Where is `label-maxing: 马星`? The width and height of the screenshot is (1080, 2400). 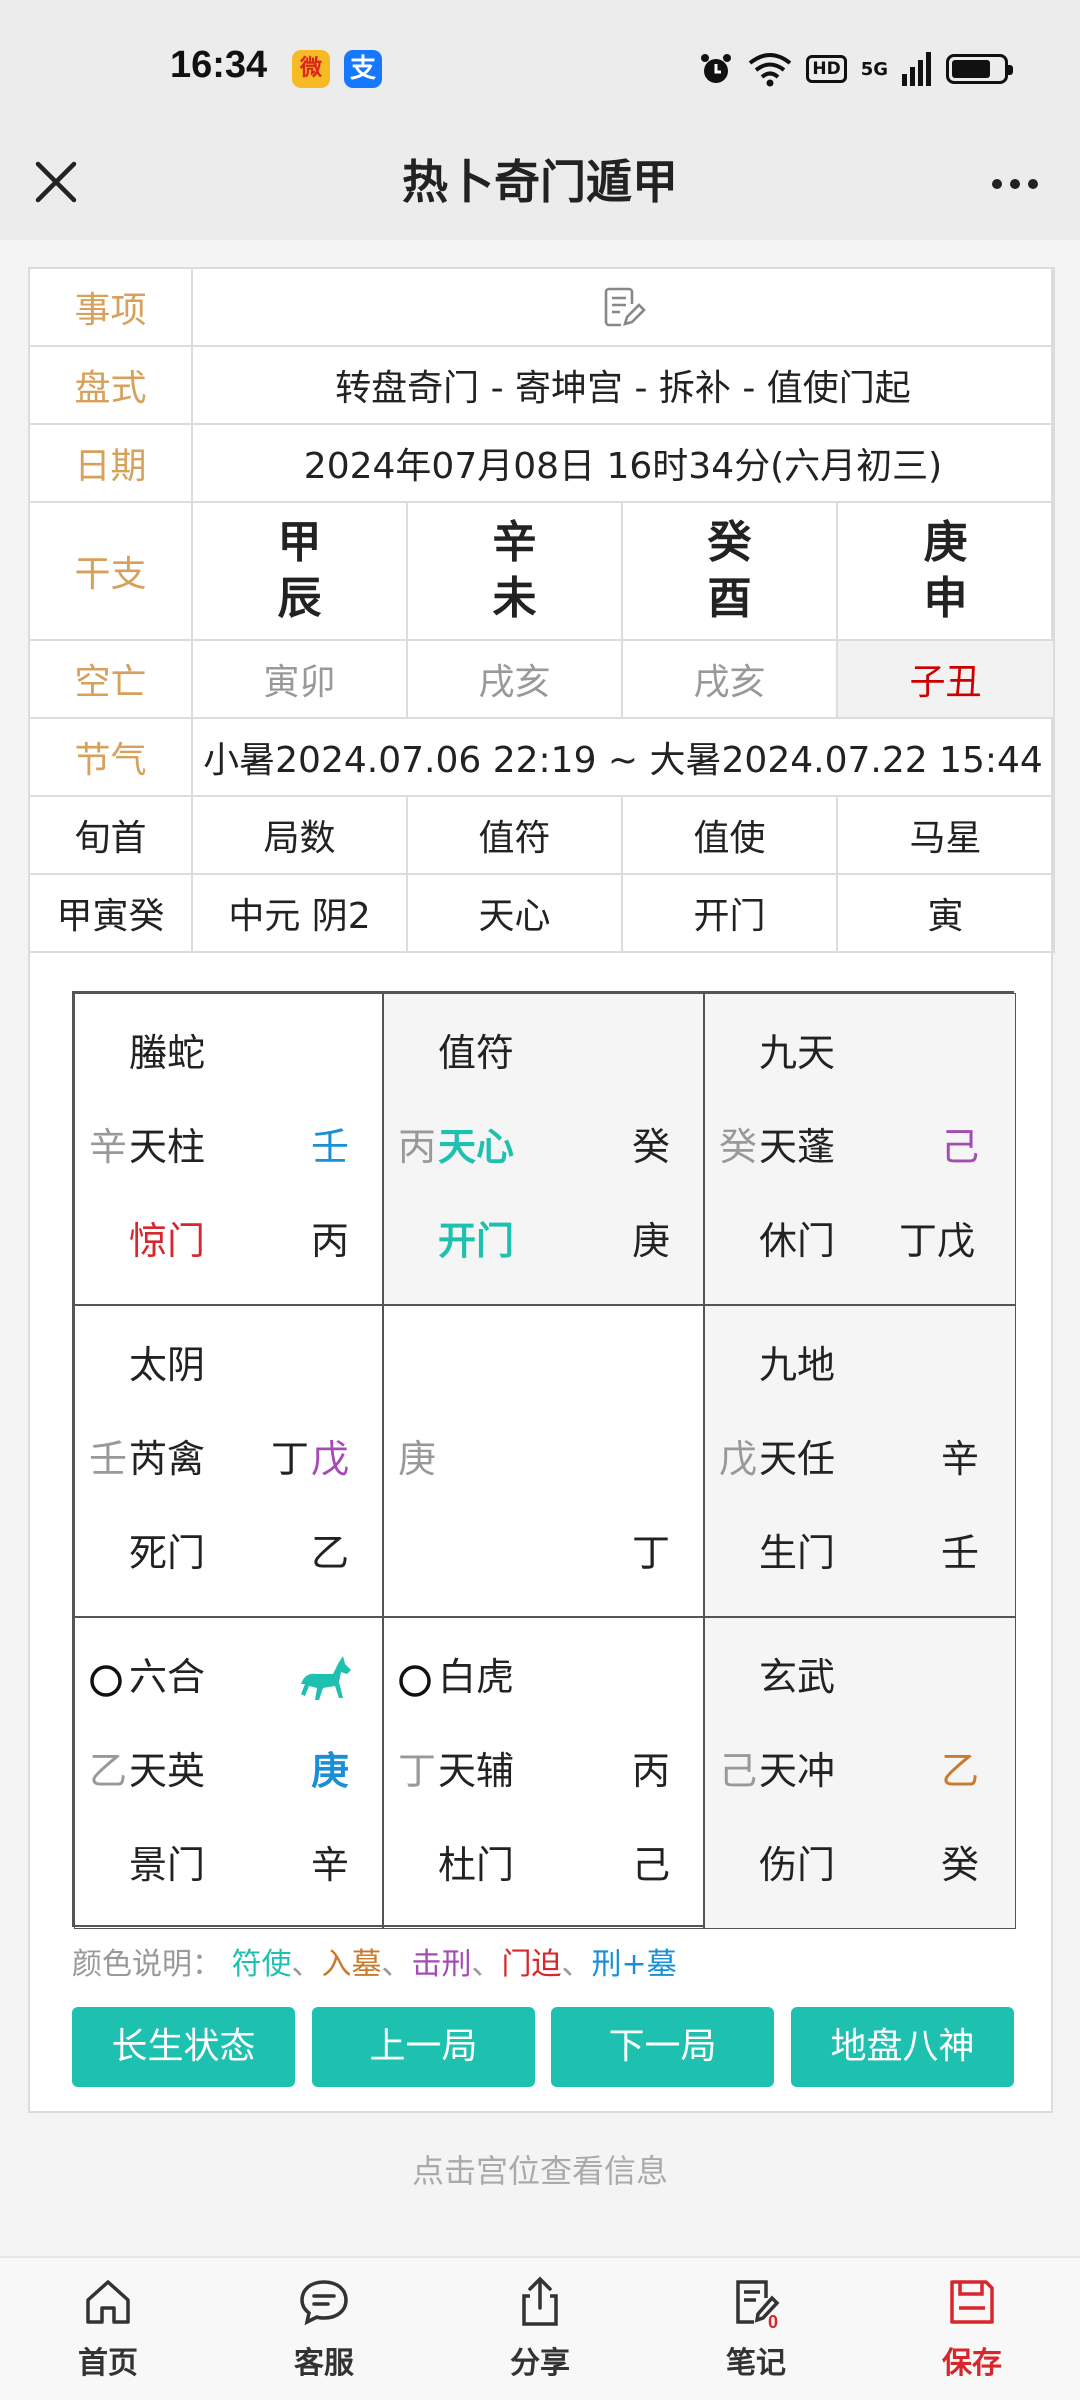 label-maxing: 马星 is located at coordinates (945, 835).